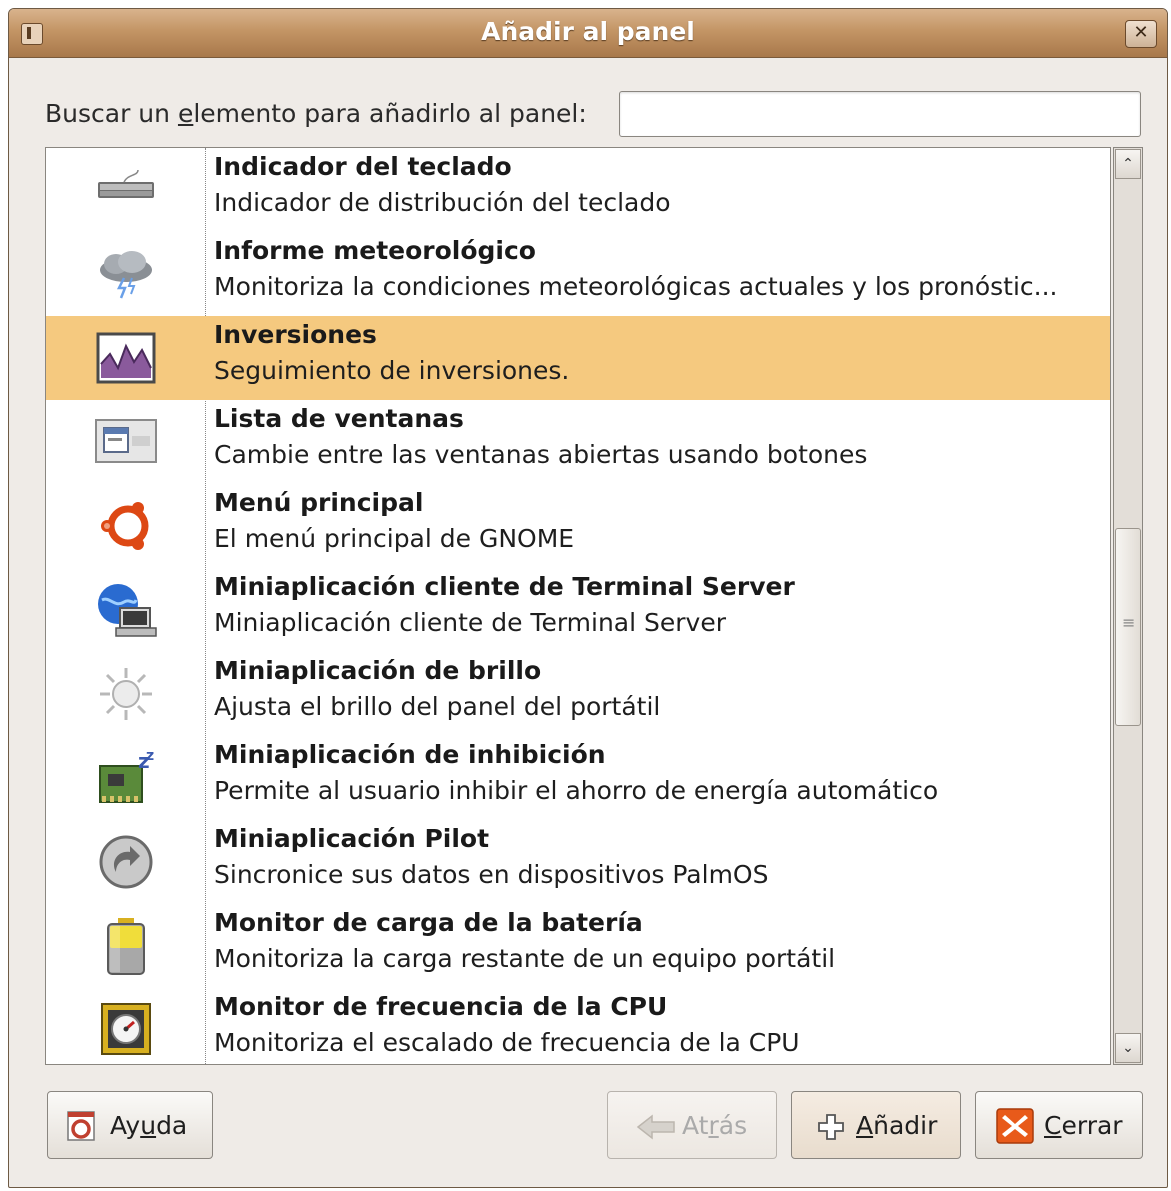 The height and width of the screenshot is (1191, 1171). What do you see at coordinates (880, 114) in the screenshot?
I see `search-input` at bounding box center [880, 114].